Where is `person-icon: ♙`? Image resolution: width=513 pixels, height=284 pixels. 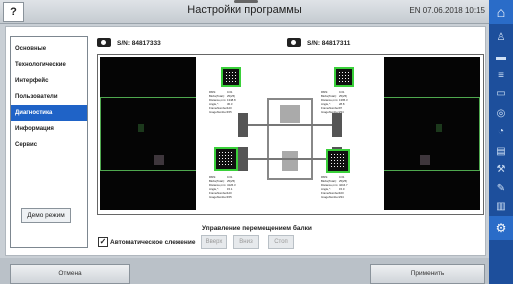
person-icon: ♙ is located at coordinates (501, 38).